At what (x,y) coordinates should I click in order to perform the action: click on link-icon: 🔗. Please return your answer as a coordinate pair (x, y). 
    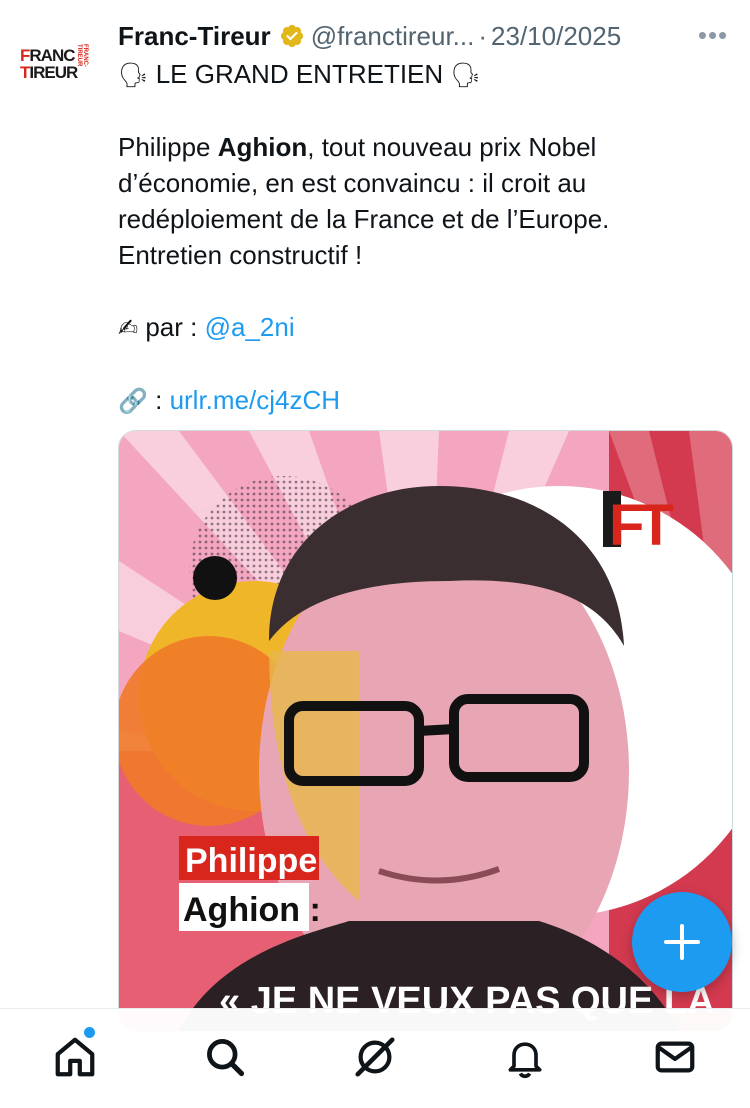
    Looking at the image, I should click on (133, 401).